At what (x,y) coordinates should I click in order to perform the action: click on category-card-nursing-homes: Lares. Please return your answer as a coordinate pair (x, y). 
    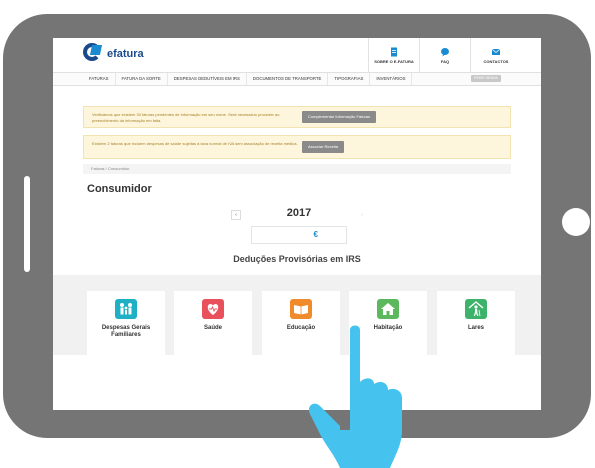
    Looking at the image, I should click on (476, 323).